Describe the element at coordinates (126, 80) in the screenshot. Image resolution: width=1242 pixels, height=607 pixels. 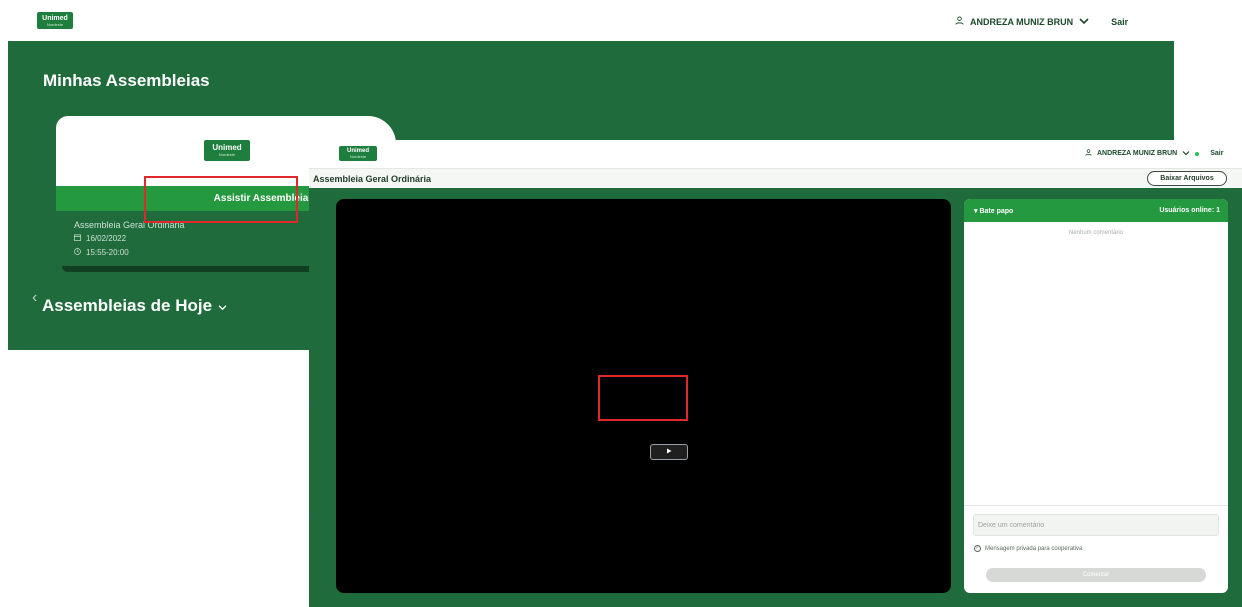
I see `page-title: Minhas Assembleias` at that location.